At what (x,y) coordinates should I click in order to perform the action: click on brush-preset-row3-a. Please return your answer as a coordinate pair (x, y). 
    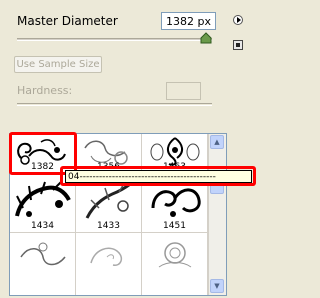
    Looking at the image, I should click on (43, 264).